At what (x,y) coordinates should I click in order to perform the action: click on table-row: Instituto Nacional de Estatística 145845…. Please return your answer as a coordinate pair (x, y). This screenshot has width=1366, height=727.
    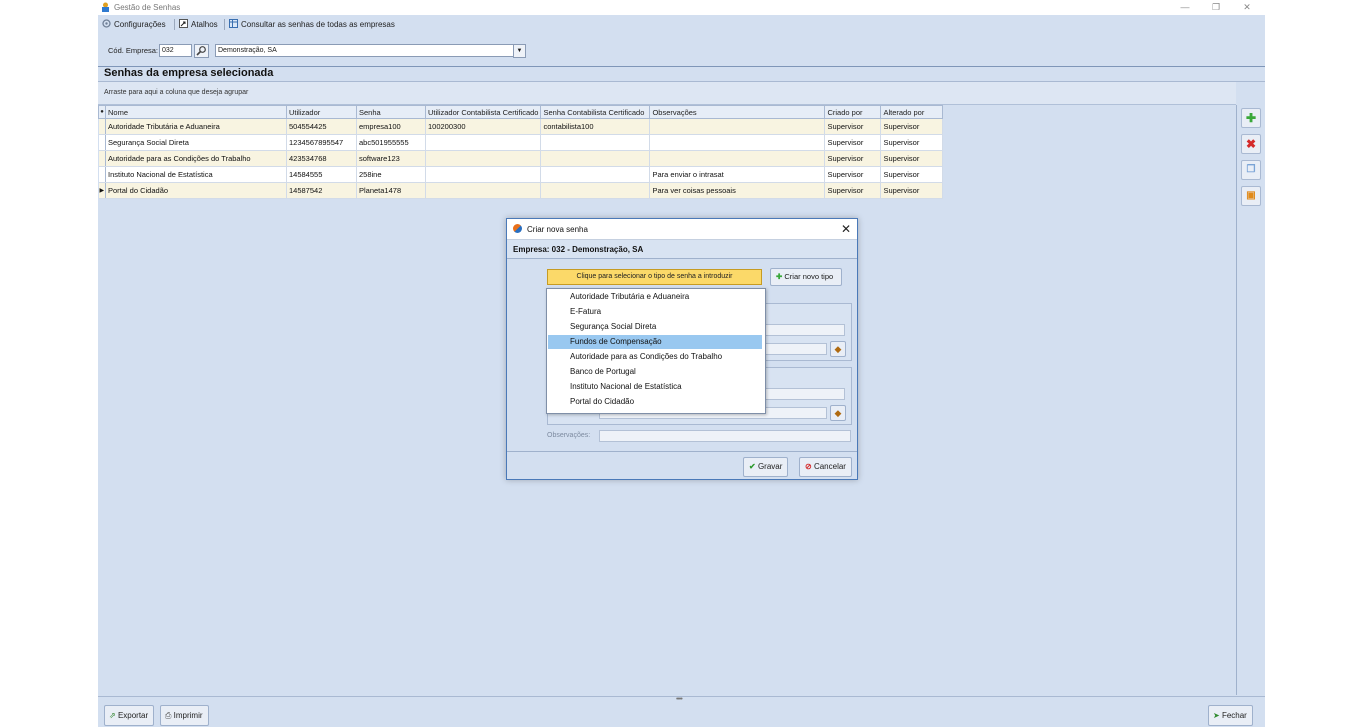
    Looking at the image, I should click on (521, 174).